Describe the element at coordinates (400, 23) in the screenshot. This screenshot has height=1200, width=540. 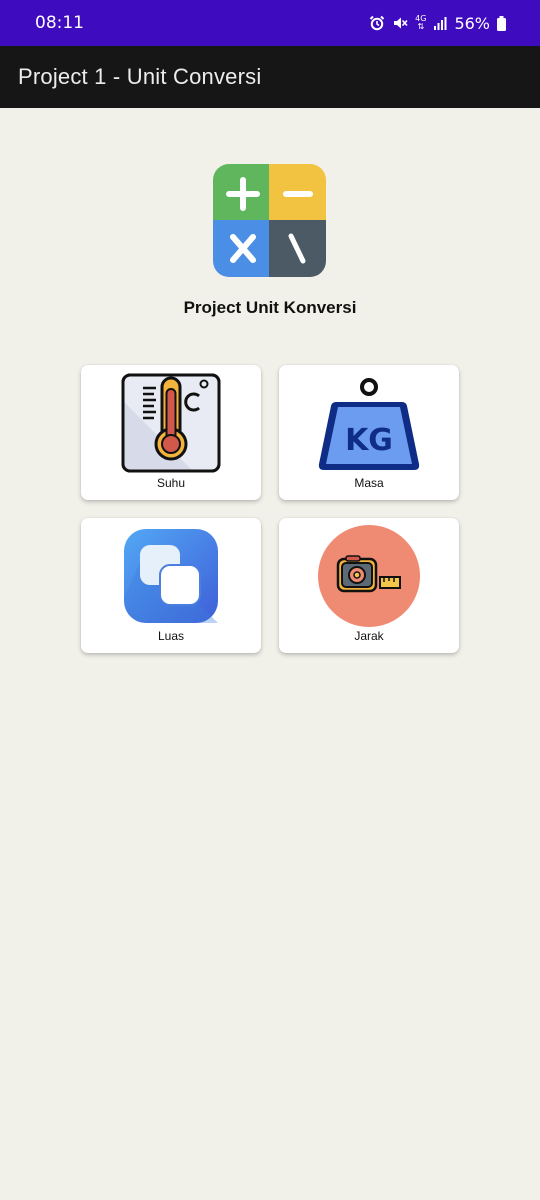
I see `mute-icon` at that location.